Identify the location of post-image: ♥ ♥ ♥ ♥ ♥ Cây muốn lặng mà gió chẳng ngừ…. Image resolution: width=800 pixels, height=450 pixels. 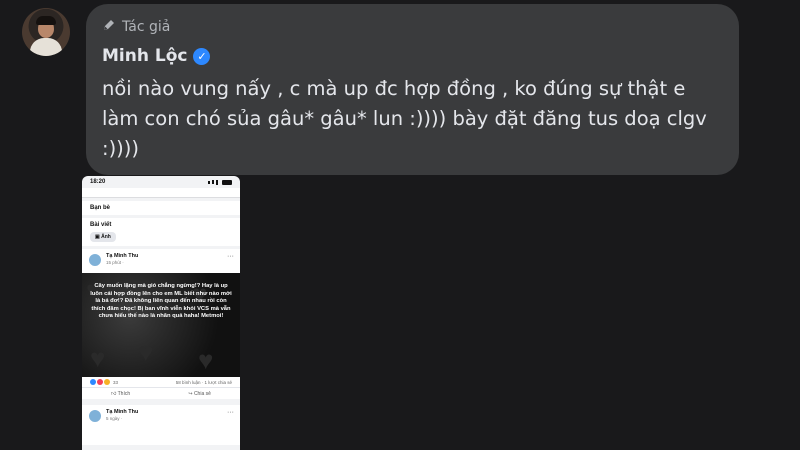
(161, 325).